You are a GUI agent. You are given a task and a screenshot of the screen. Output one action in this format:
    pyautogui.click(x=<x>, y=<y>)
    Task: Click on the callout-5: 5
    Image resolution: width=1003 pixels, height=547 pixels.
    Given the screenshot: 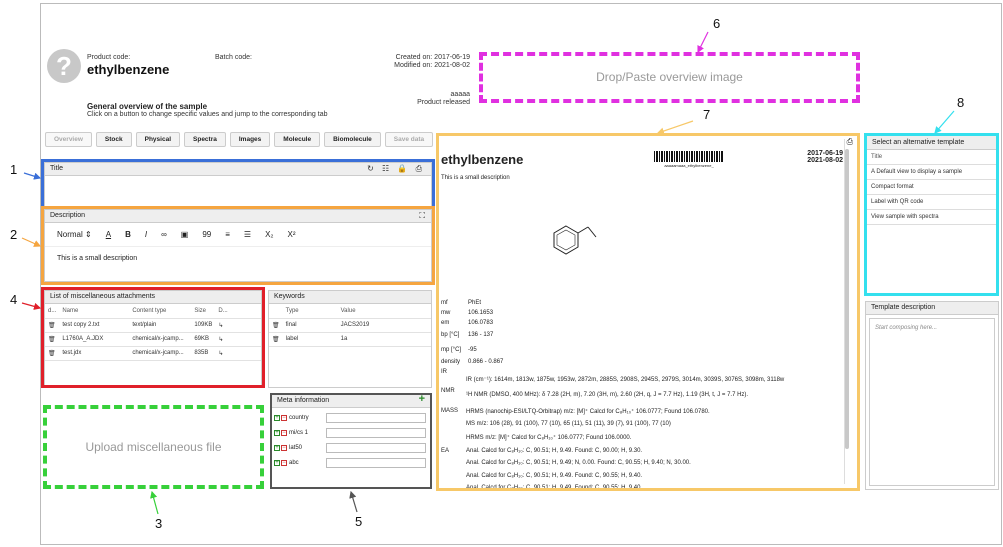 What is the action you would take?
    pyautogui.click(x=359, y=521)
    